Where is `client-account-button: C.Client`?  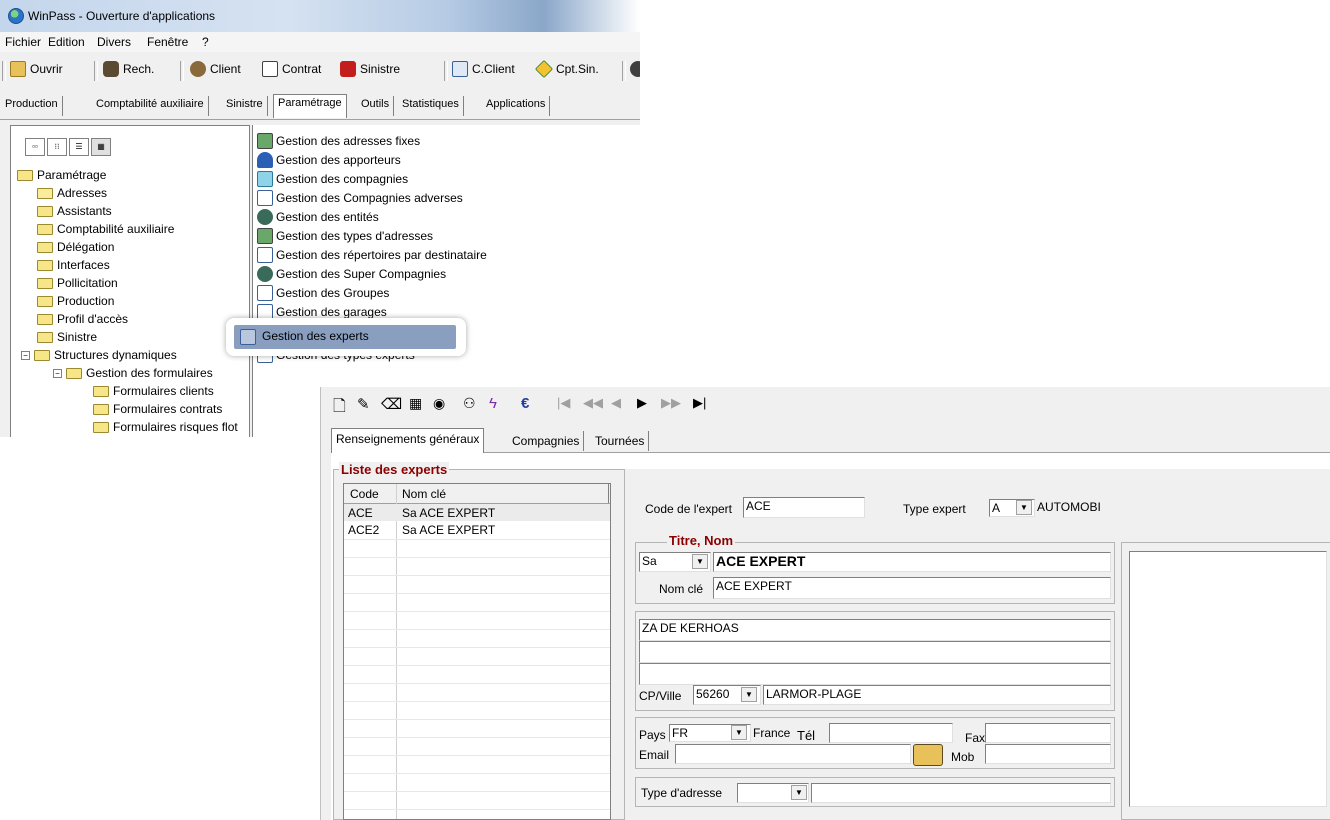 client-account-button: C.Client is located at coordinates (483, 69).